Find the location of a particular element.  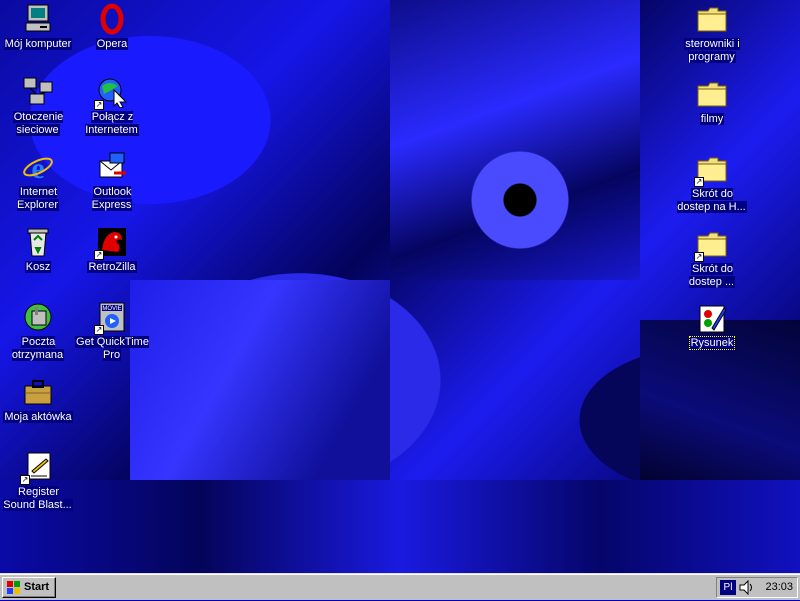

speaker-icon is located at coordinates (747, 587).